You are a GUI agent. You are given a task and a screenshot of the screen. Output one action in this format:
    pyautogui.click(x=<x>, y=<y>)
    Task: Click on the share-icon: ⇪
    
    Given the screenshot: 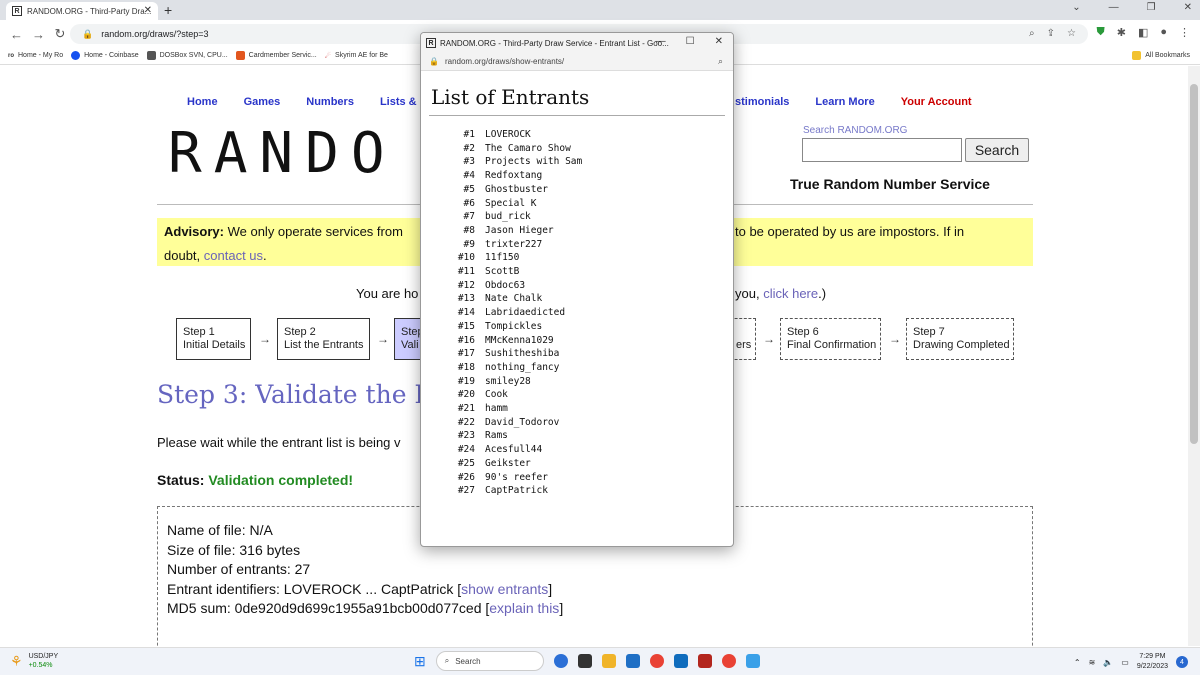 What is the action you would take?
    pyautogui.click(x=1051, y=33)
    